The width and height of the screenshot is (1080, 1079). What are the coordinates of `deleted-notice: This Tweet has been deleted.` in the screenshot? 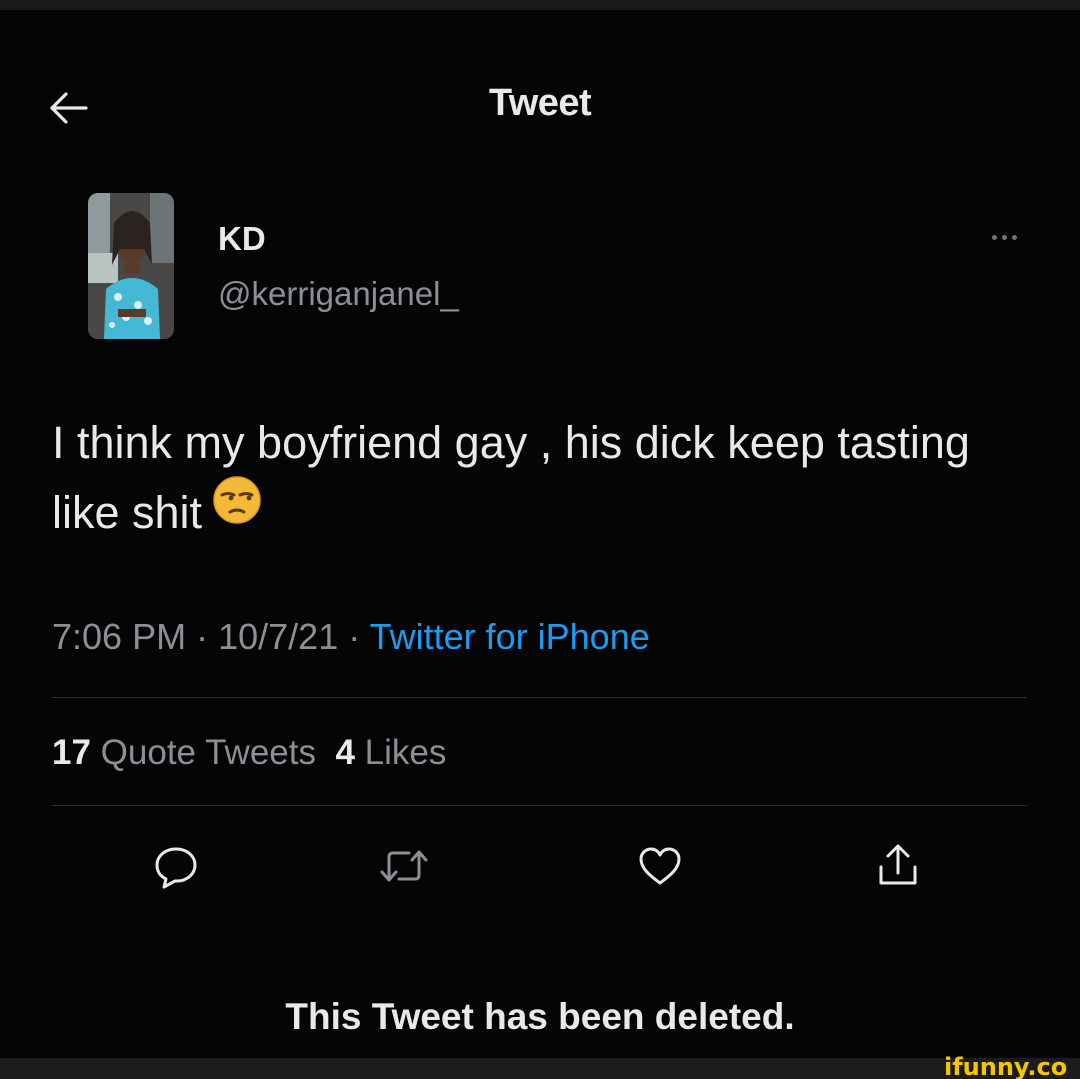 It's located at (540, 1016).